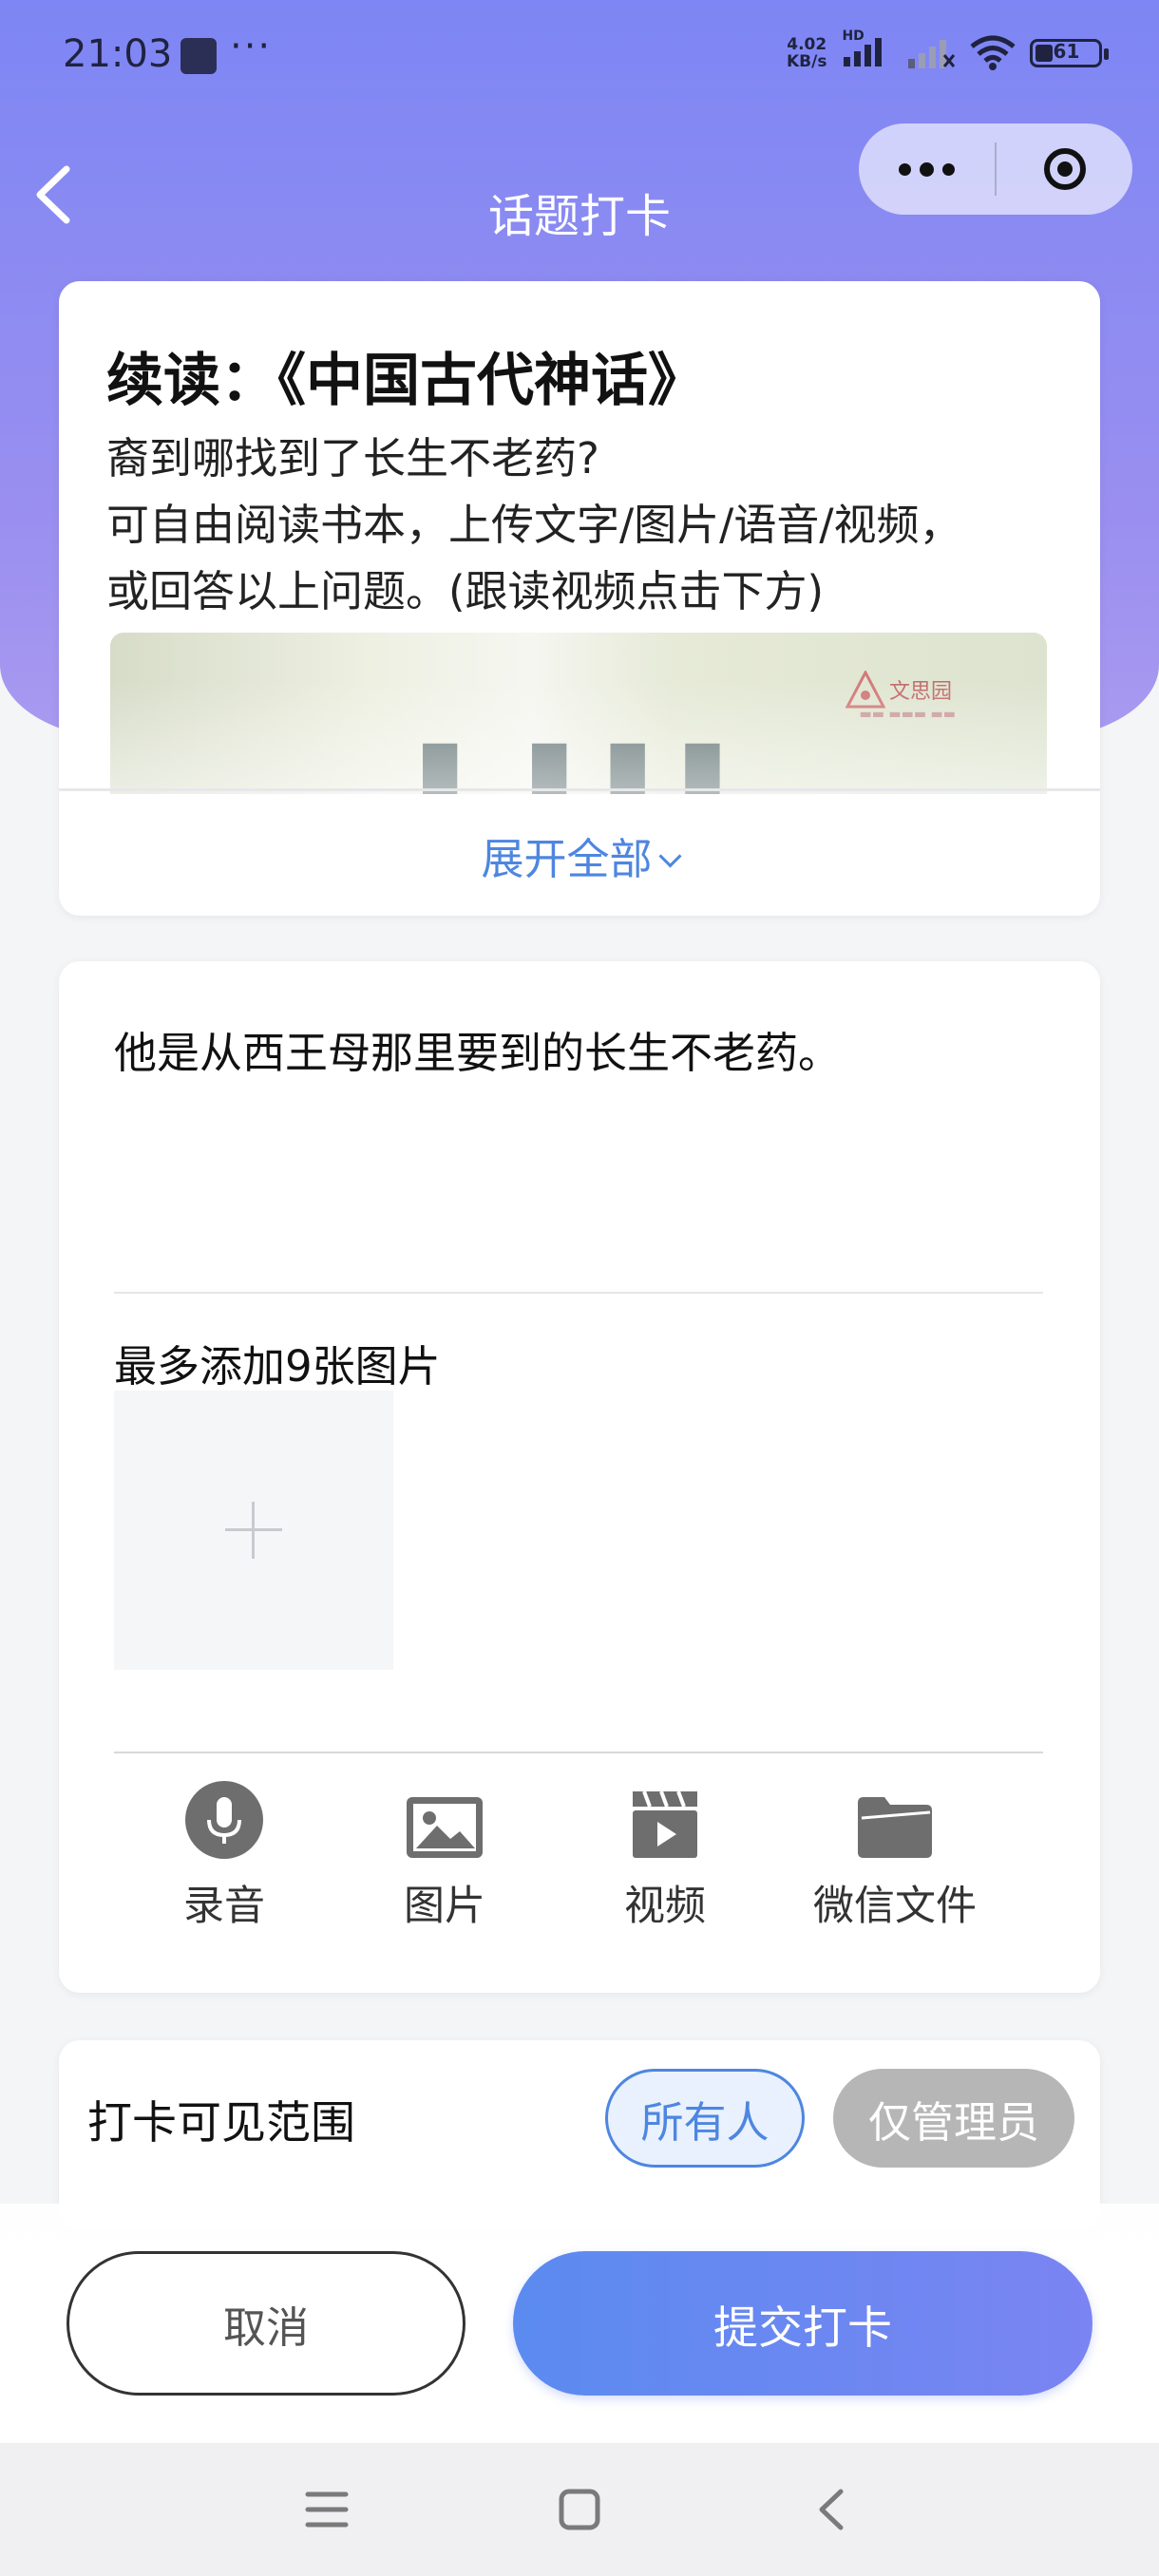 The height and width of the screenshot is (2576, 1159). Describe the element at coordinates (807, 53) in the screenshot. I see `network-speed: 4.02 KB/s` at that location.